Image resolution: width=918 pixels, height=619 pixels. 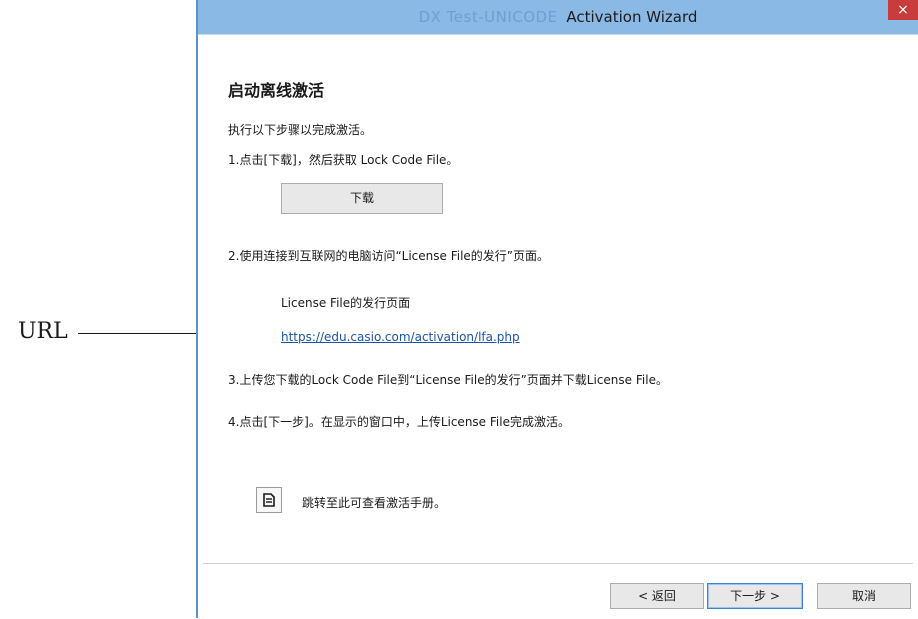 I want to click on document-icon, so click(x=269, y=500).